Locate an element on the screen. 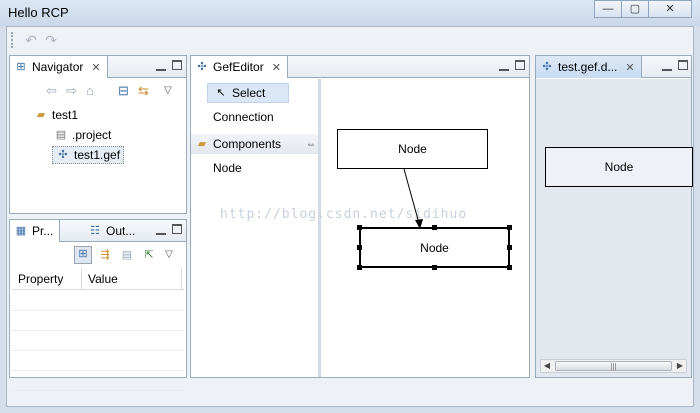 This screenshot has height=413, width=700. tree-item: ▰ test1 is located at coordinates (56, 115).